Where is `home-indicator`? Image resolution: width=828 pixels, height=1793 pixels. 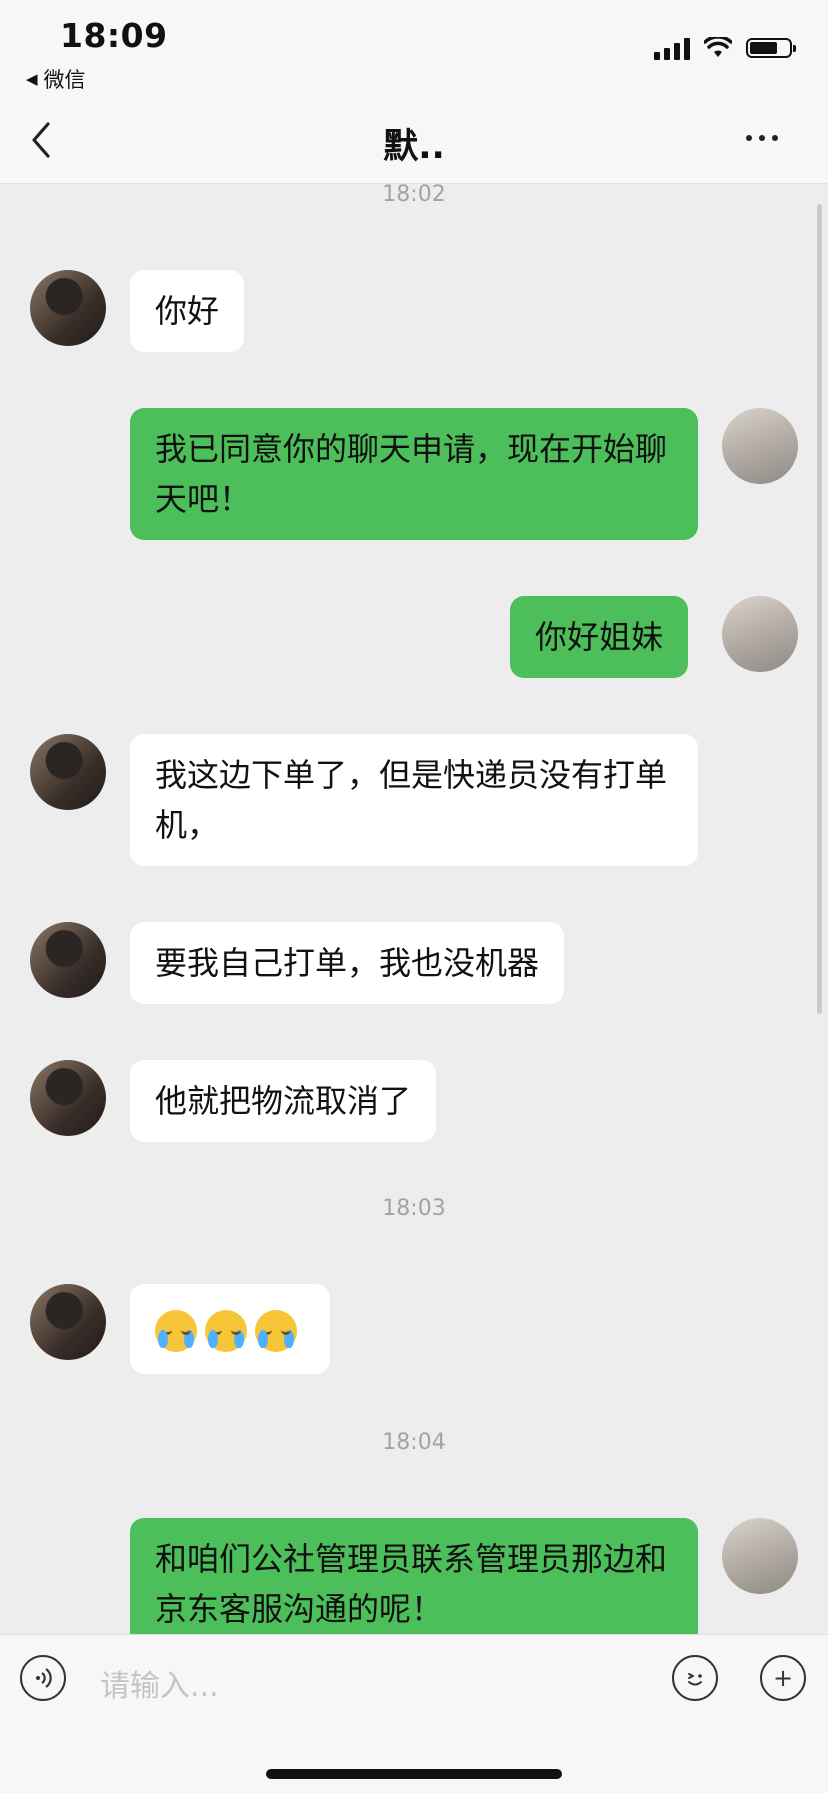 home-indicator is located at coordinates (414, 1774).